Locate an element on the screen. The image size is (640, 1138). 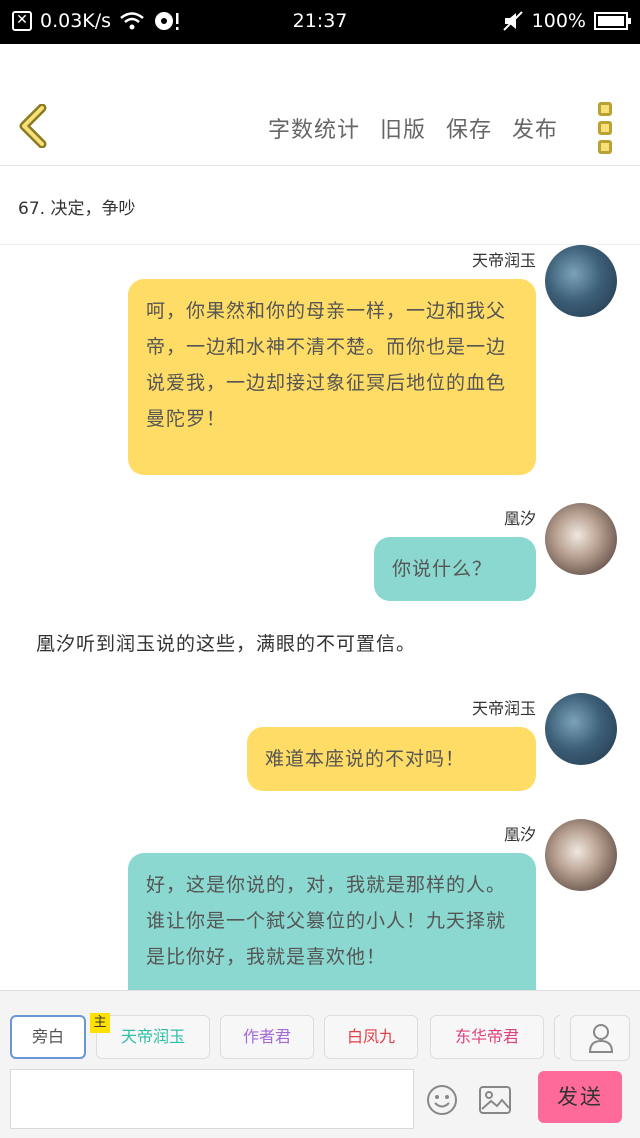
mute-icon is located at coordinates (512, 21).